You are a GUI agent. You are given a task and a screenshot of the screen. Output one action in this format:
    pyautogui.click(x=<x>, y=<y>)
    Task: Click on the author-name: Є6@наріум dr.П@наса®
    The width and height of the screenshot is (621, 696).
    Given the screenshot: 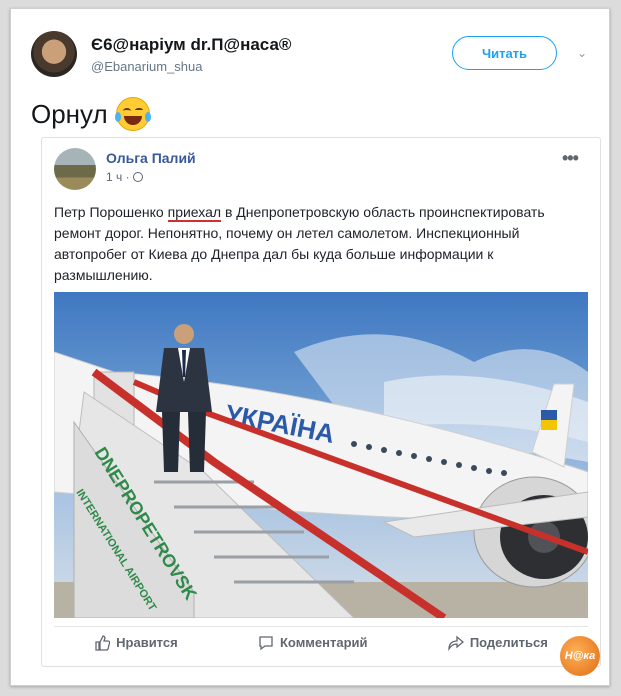 What is the action you would take?
    pyautogui.click(x=191, y=45)
    